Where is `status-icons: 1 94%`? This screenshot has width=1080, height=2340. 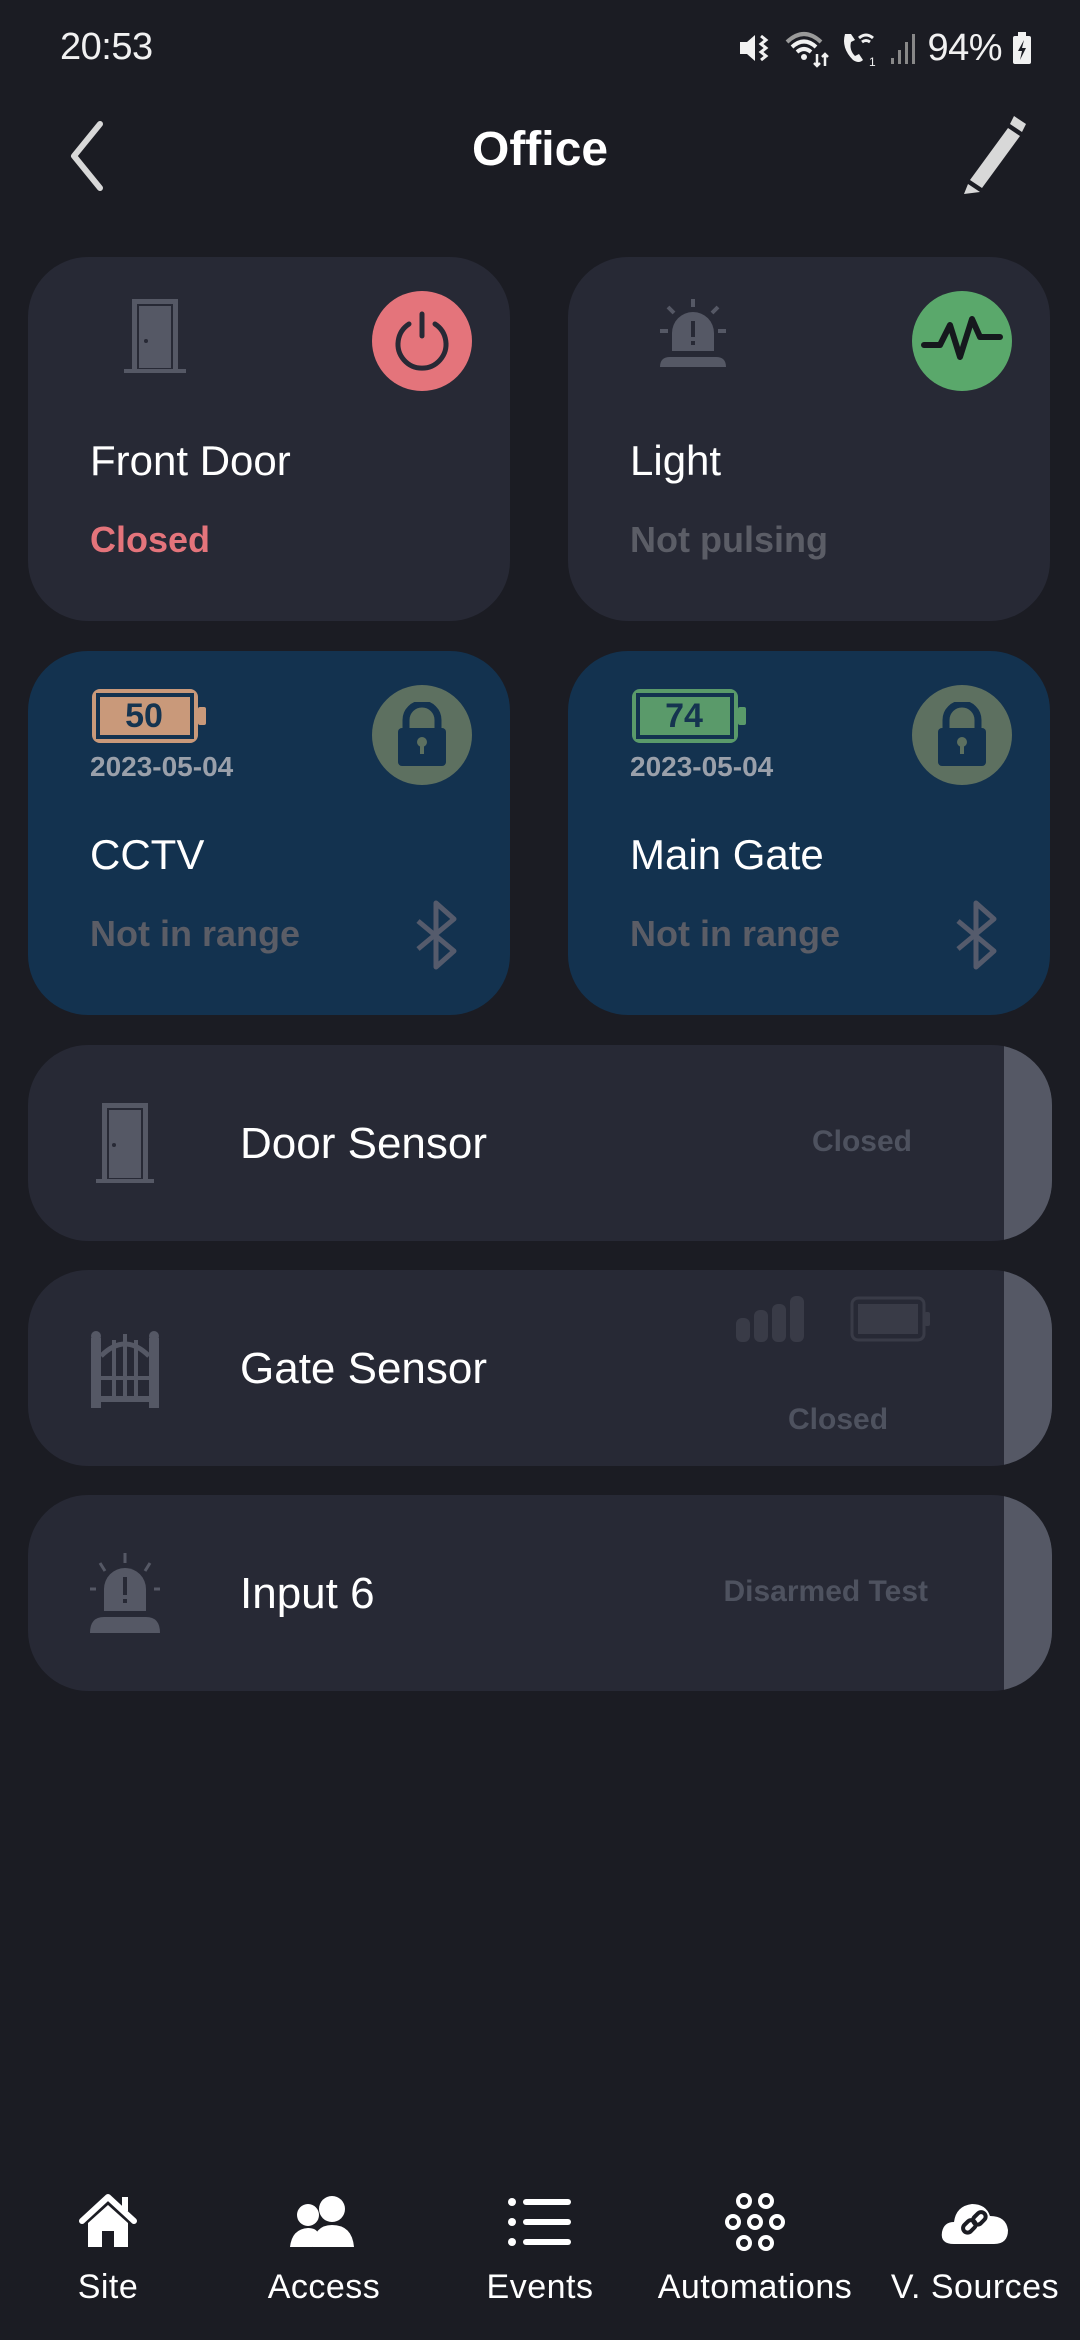
status-icons: 1 94% is located at coordinates (884, 48).